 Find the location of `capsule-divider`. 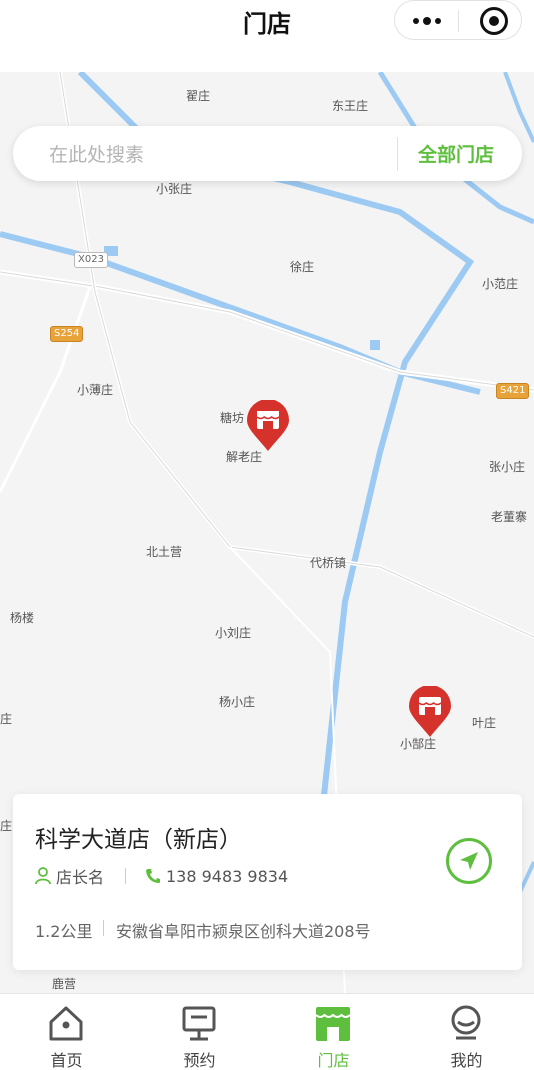

capsule-divider is located at coordinates (458, 21).